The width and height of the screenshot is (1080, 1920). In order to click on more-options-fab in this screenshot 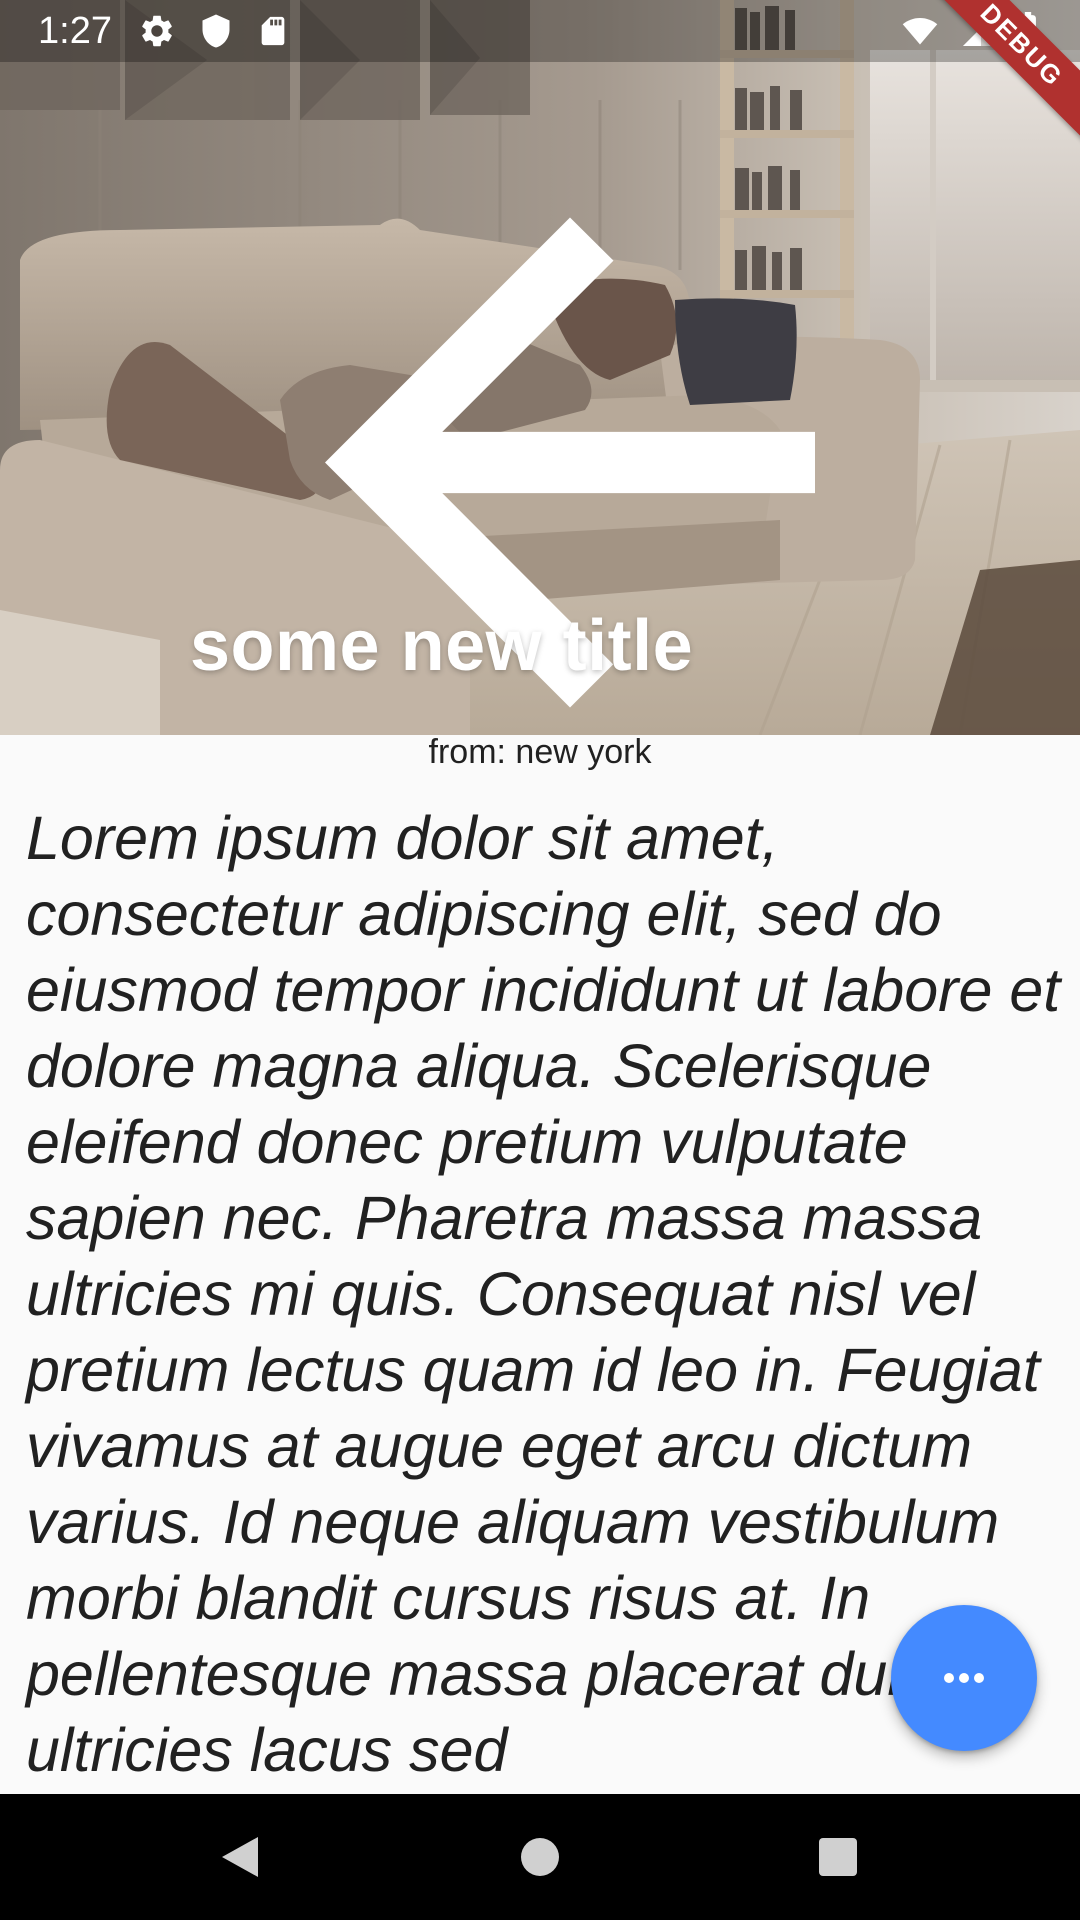, I will do `click(964, 1678)`.